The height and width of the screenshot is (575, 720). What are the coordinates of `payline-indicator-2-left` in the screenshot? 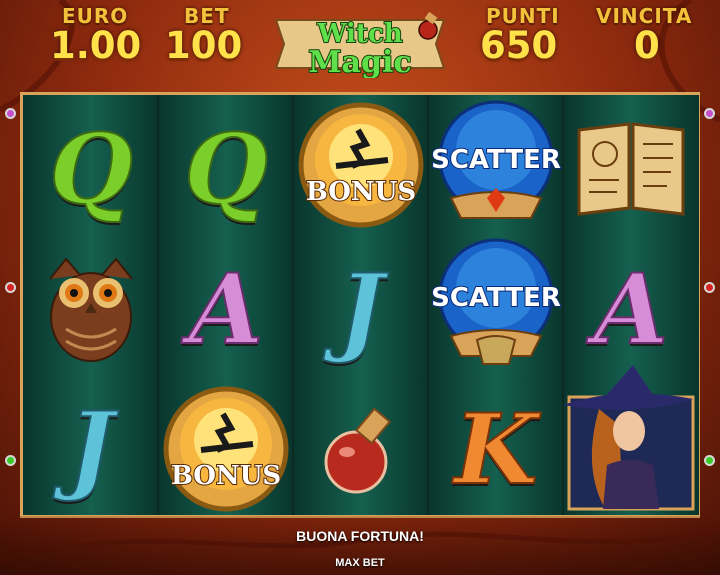 It's located at (10, 287).